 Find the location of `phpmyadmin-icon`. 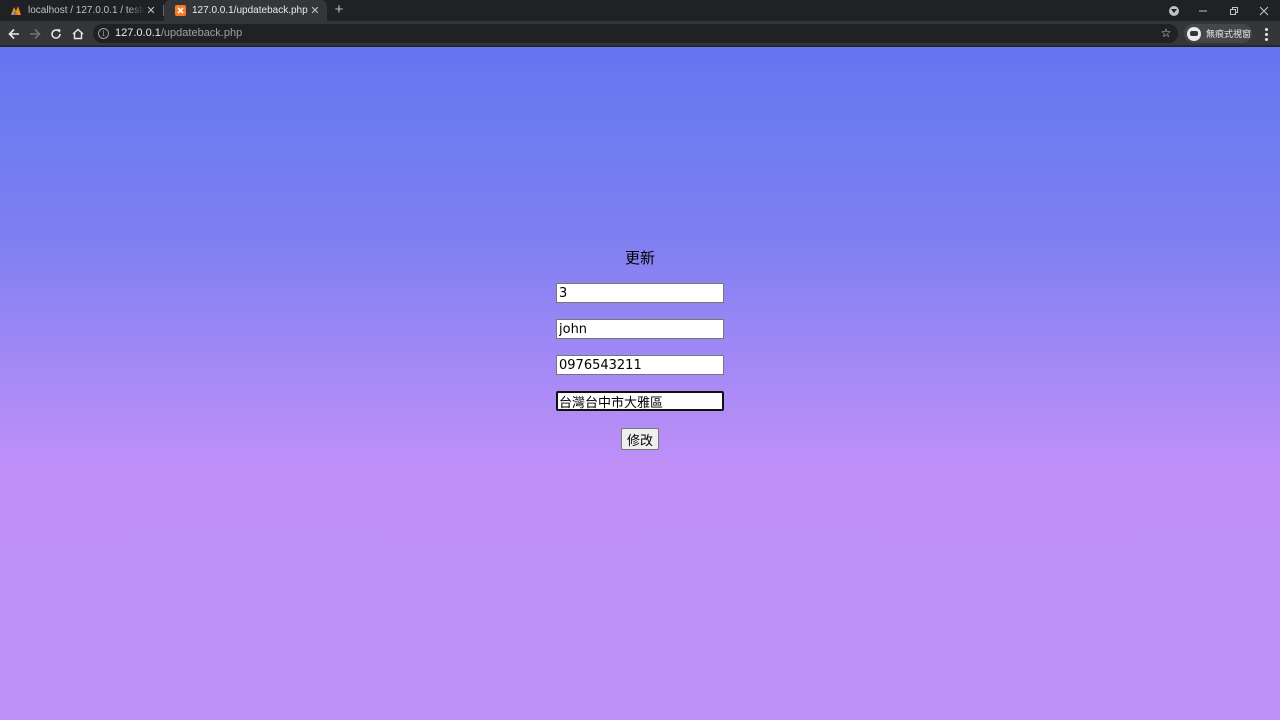

phpmyadmin-icon is located at coordinates (16, 11).